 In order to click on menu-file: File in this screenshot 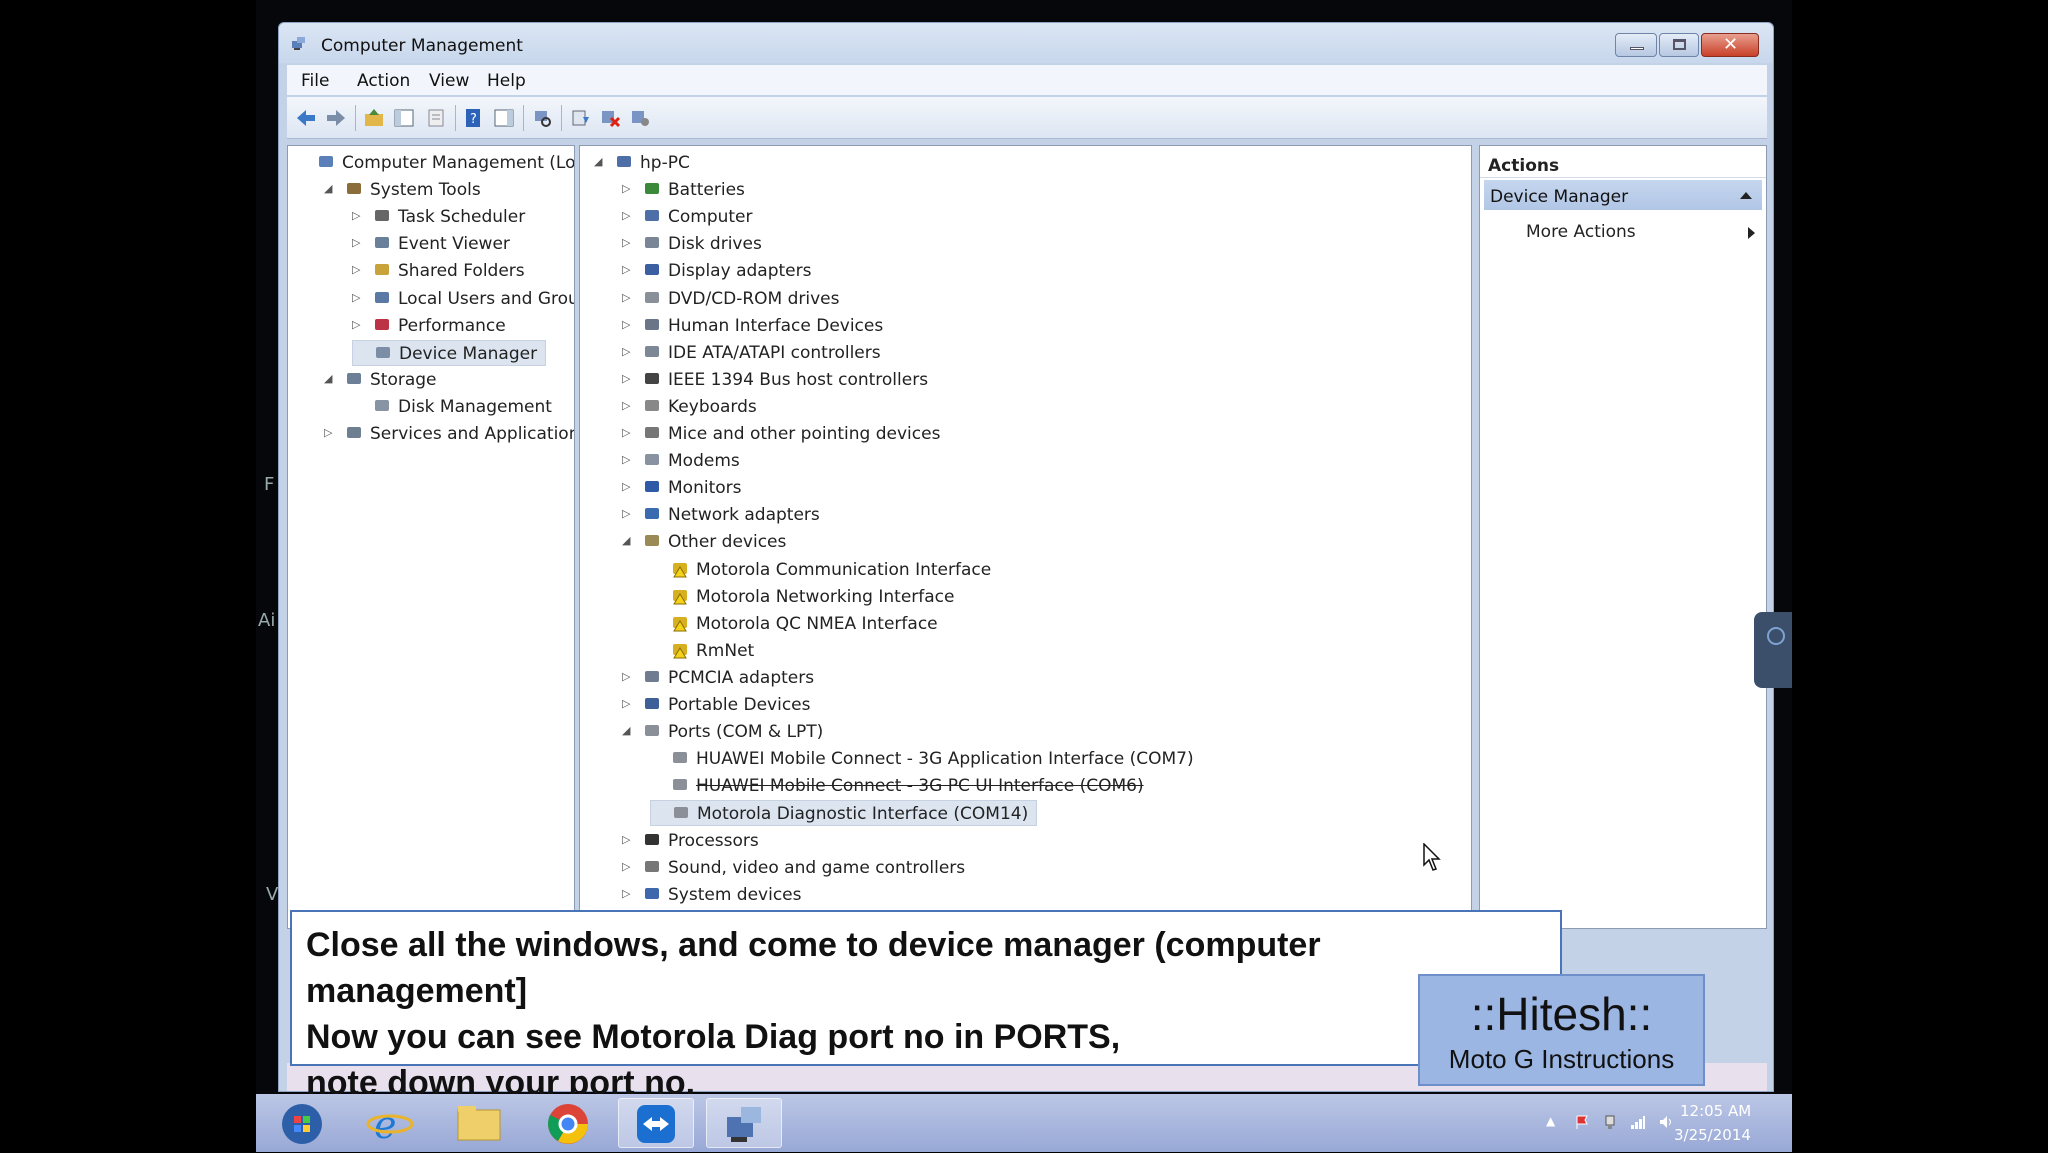, I will do `click(315, 81)`.